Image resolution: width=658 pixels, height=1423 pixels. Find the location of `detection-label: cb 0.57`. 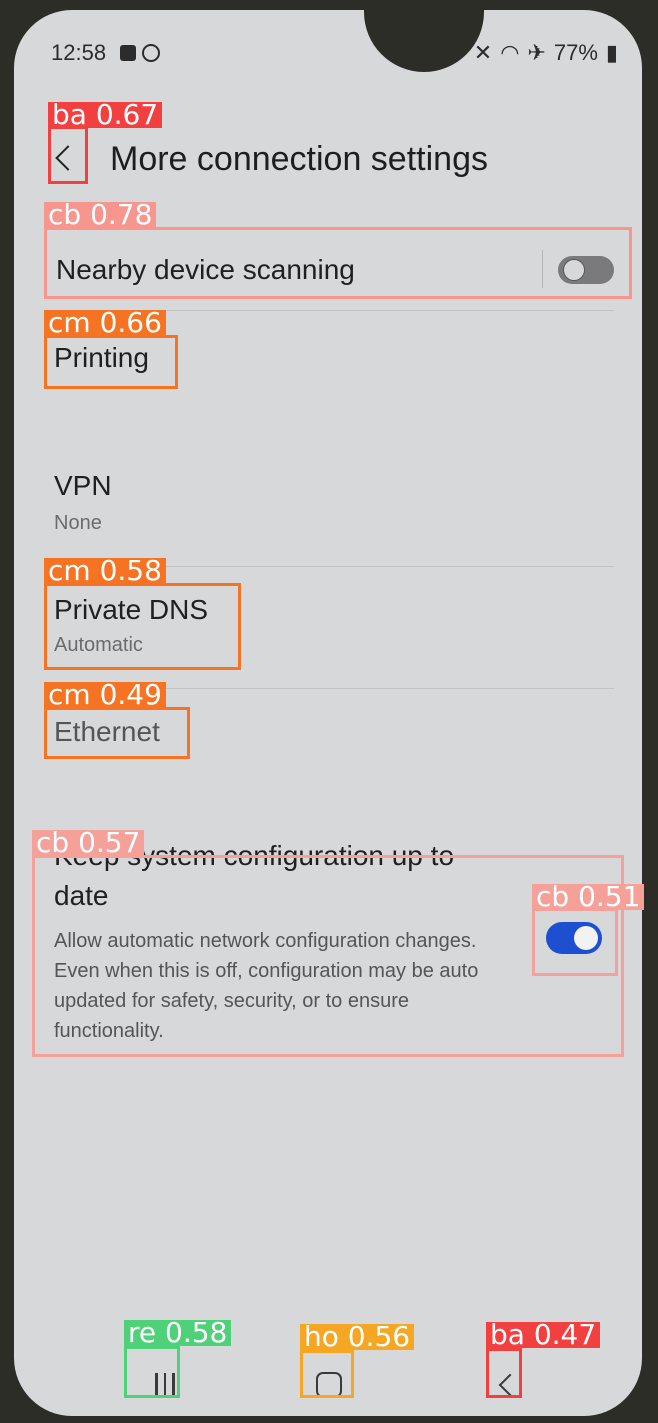

detection-label: cb 0.57 is located at coordinates (88, 843).